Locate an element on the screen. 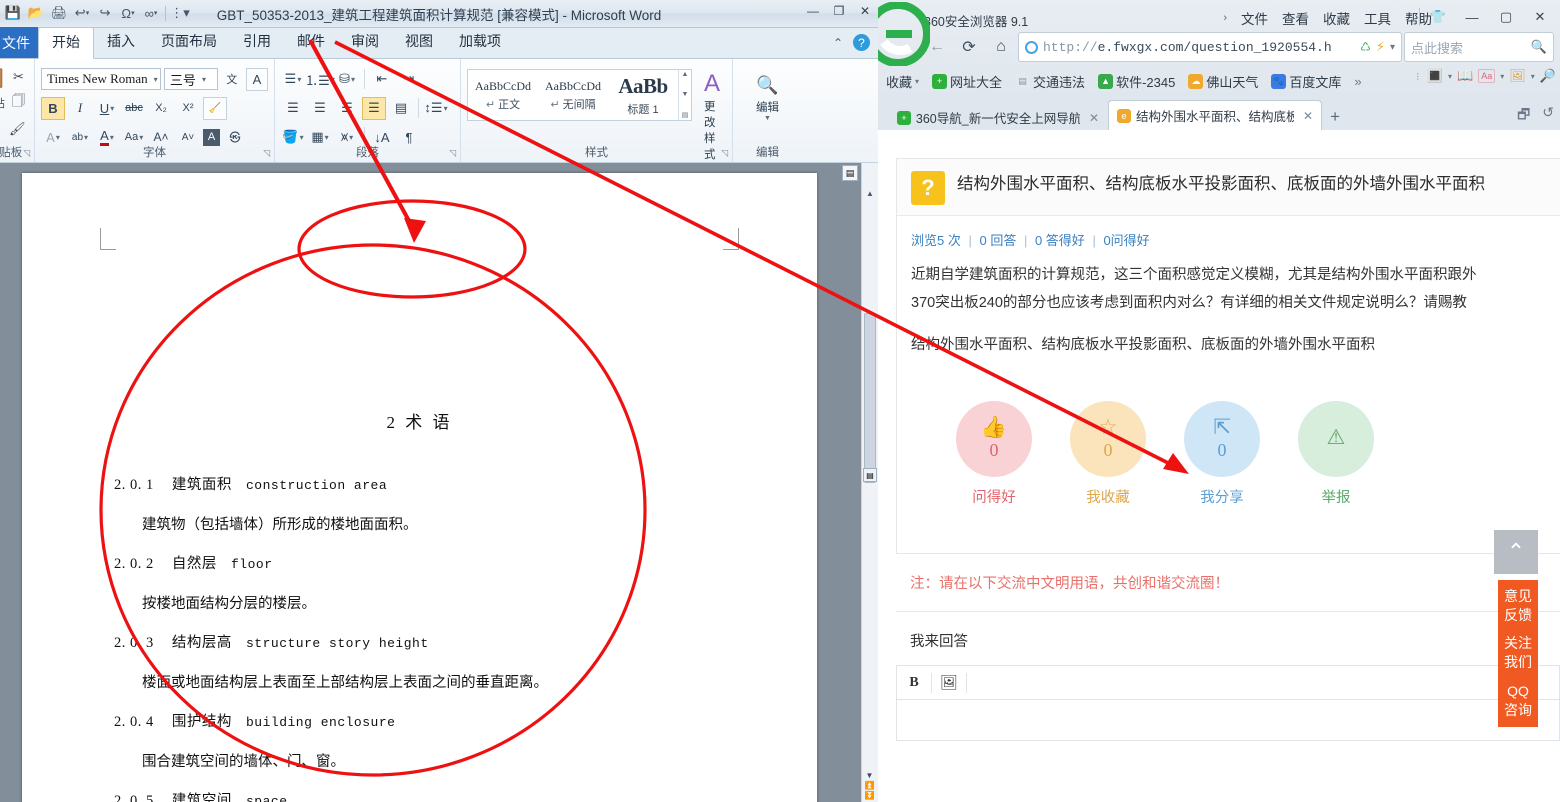  apps-icon: 🔳 is located at coordinates (1435, 76).